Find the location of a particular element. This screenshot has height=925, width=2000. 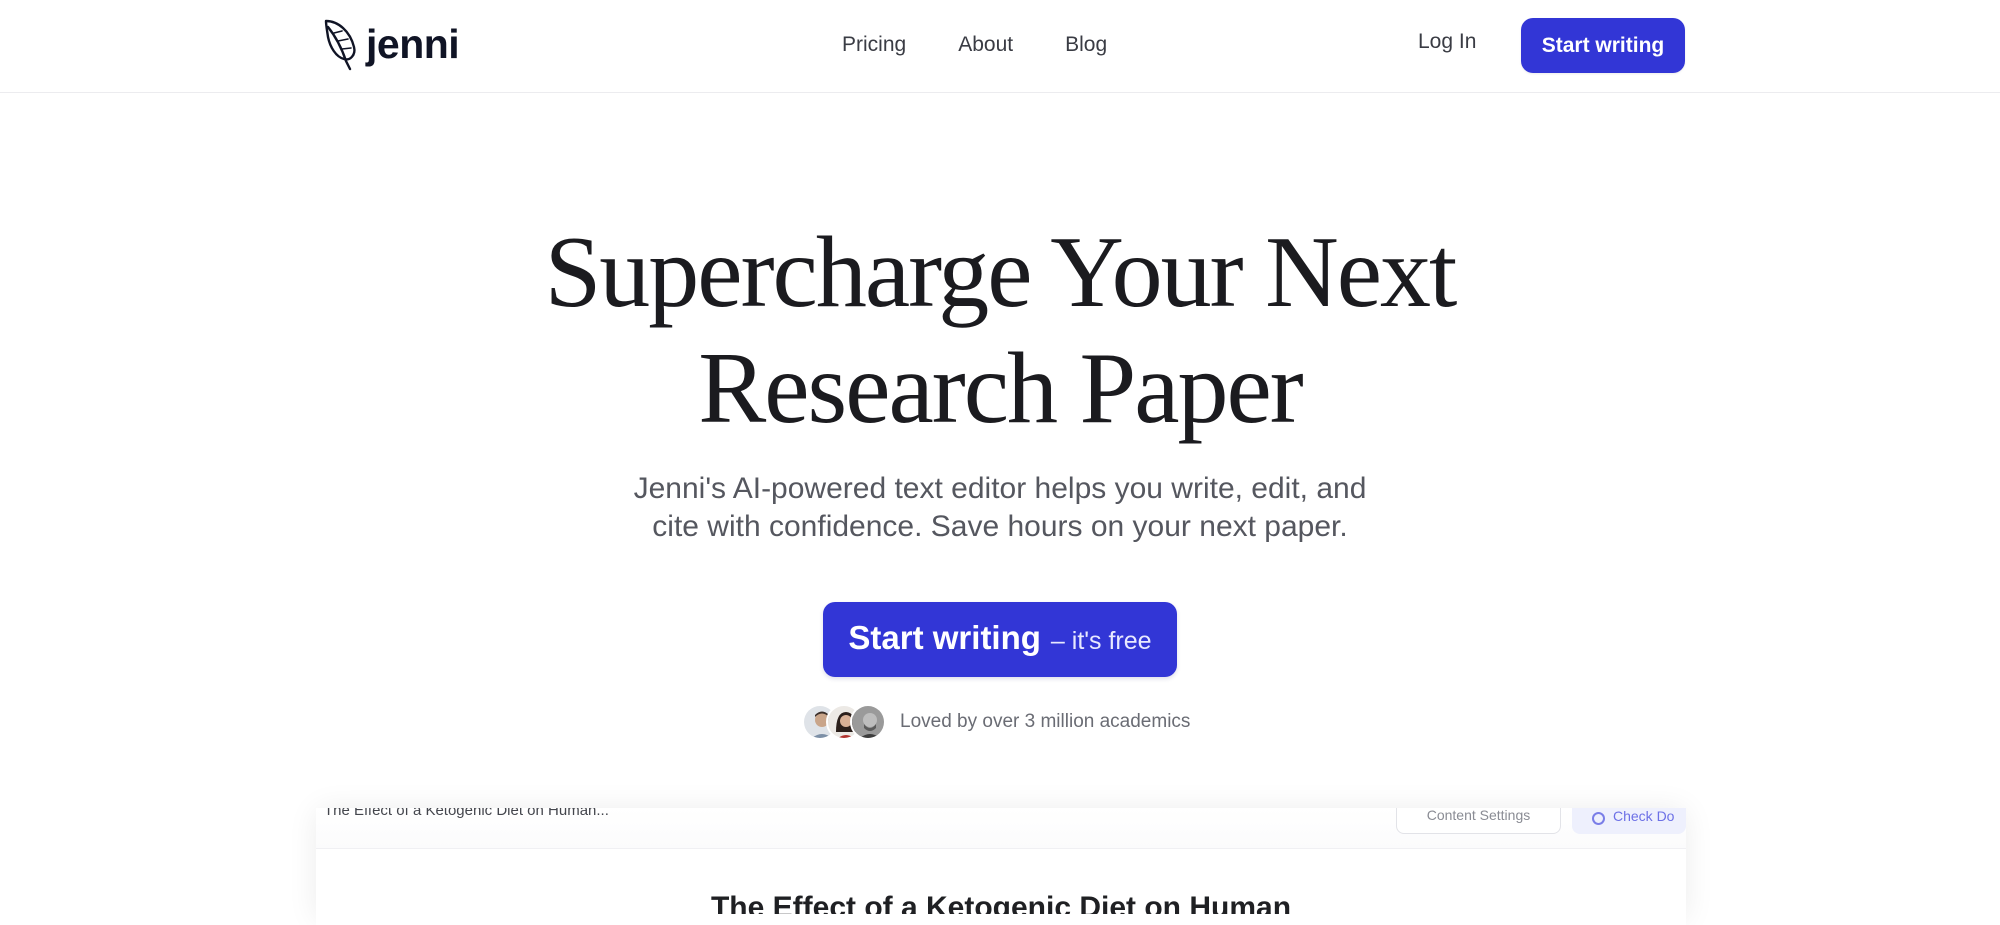

login-link: Log In is located at coordinates (1447, 42).